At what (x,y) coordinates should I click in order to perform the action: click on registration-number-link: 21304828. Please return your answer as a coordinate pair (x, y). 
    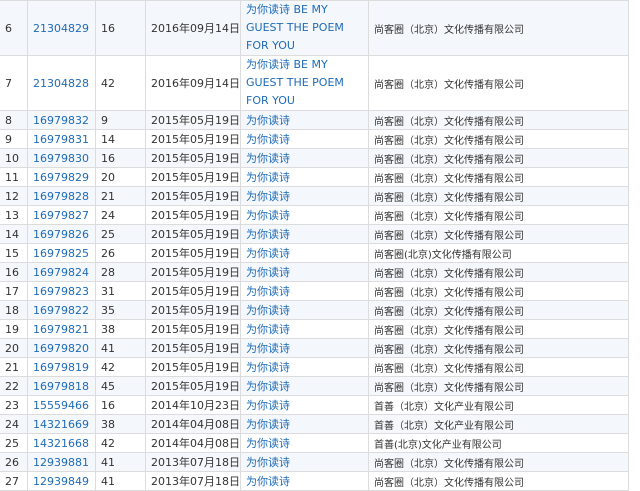
    Looking at the image, I should click on (61, 83).